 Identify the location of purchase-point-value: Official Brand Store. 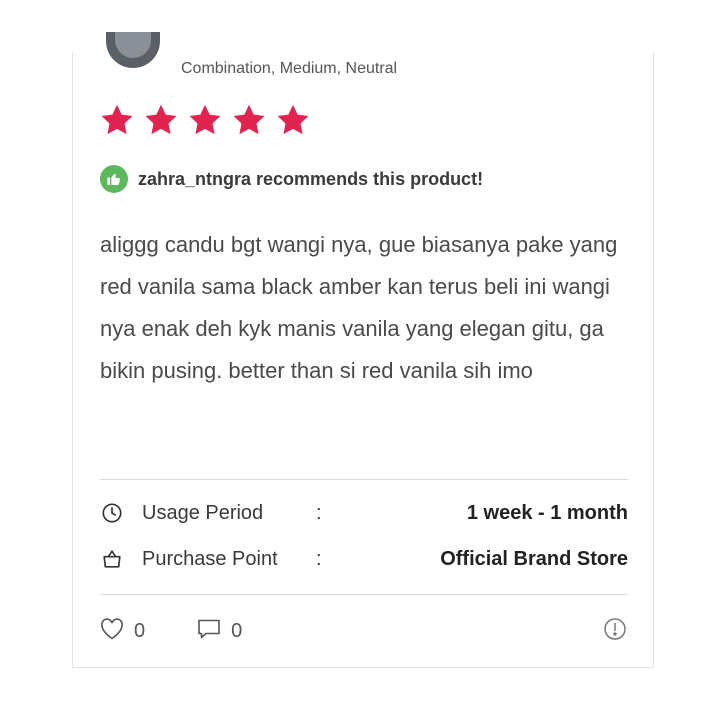
(534, 558).